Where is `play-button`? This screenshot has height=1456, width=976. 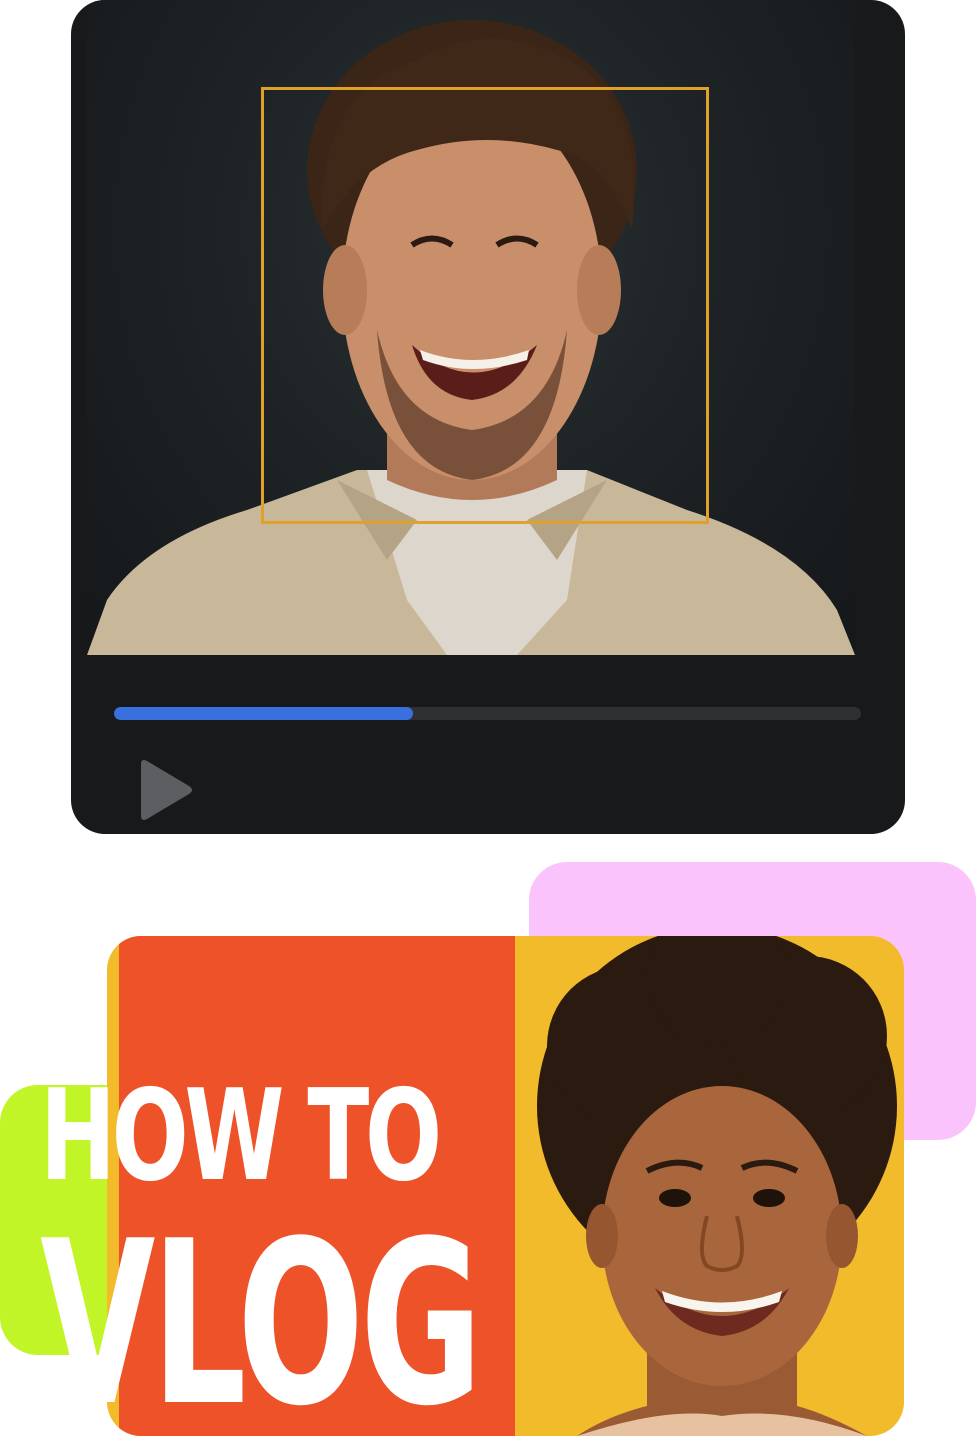 play-button is located at coordinates (165, 790).